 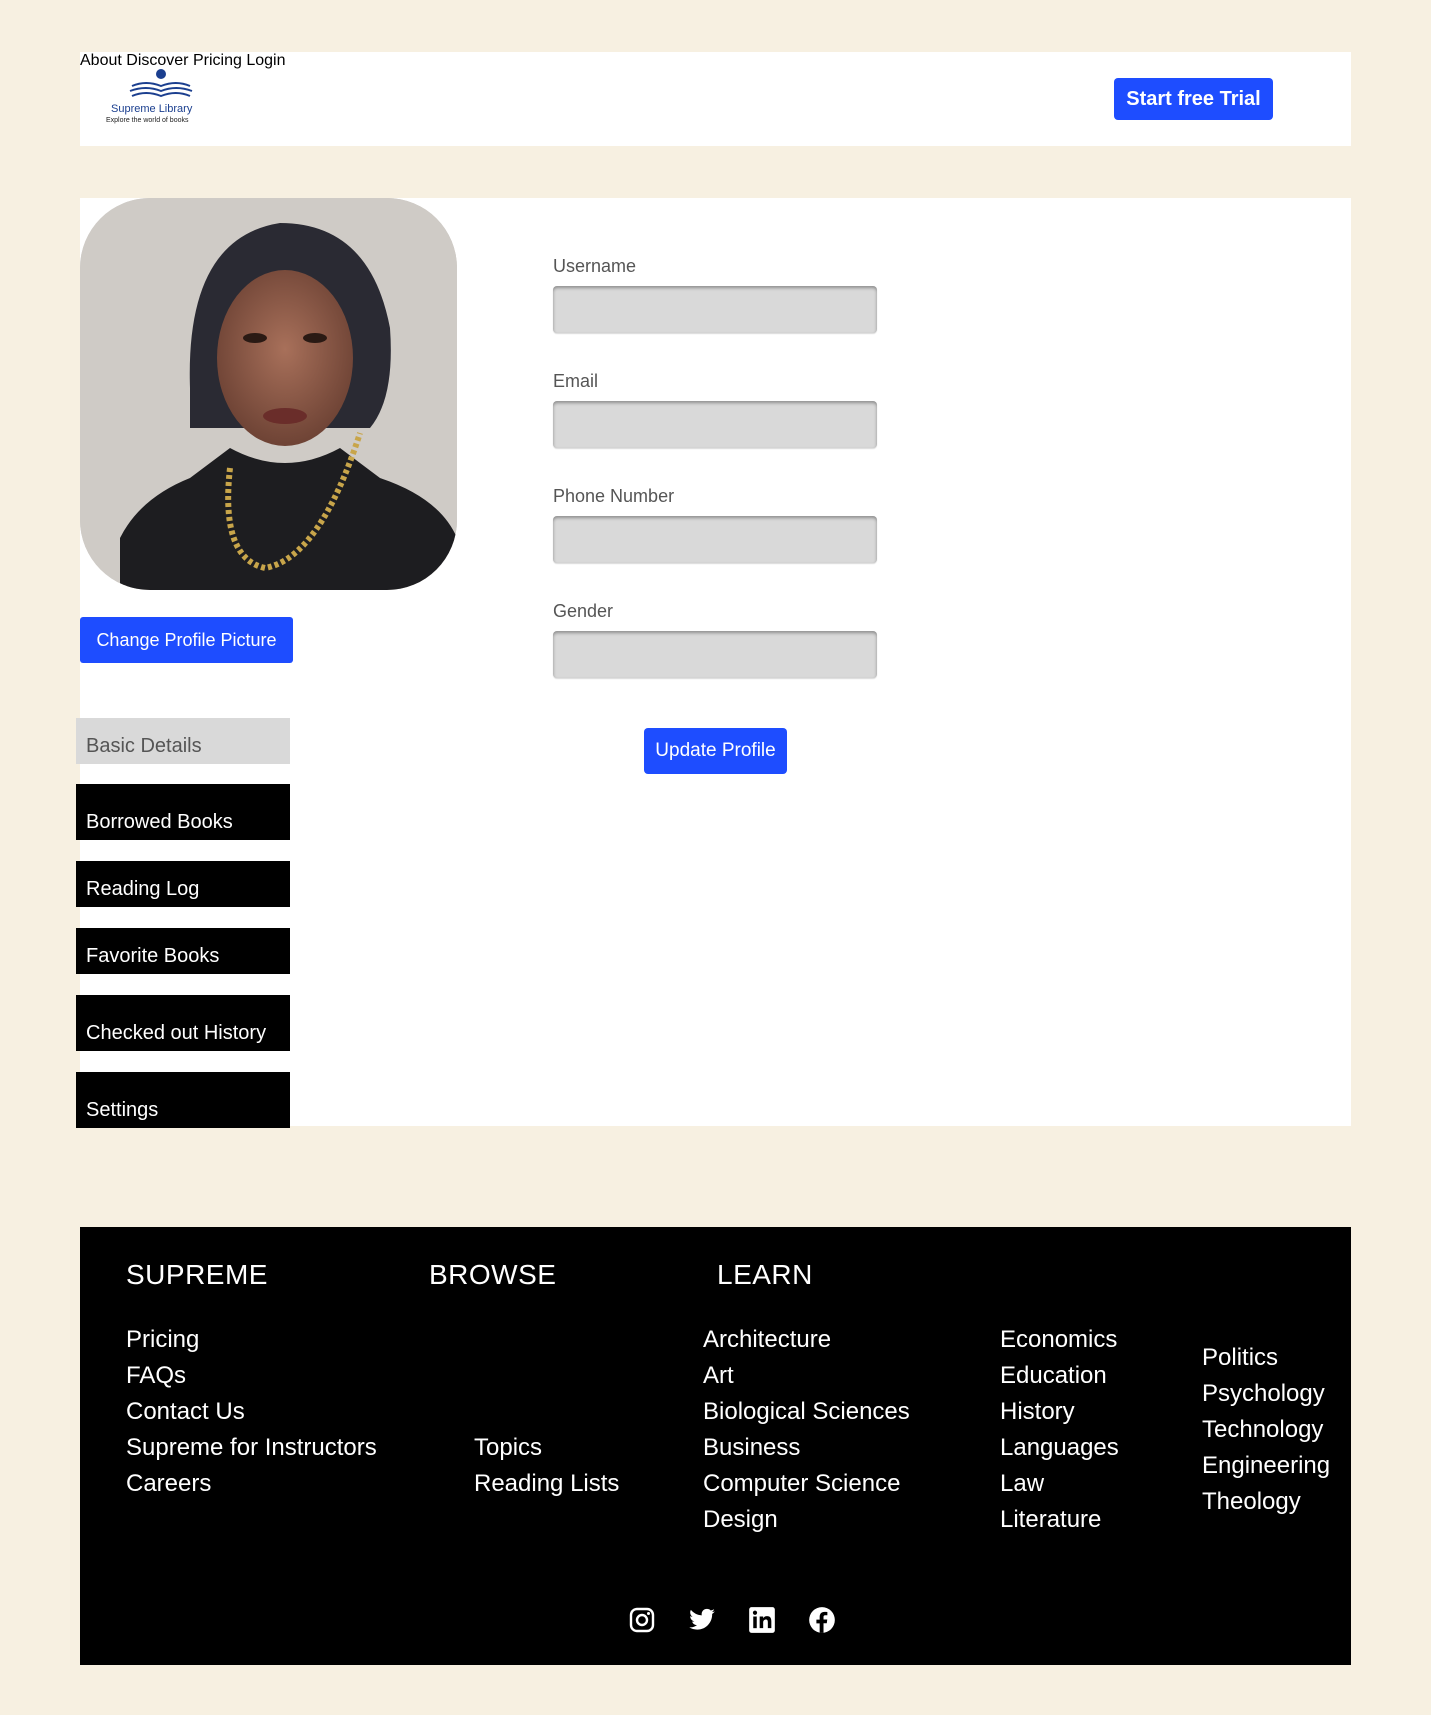 What do you see at coordinates (152, 109) in the screenshot?
I see `logo-name: Supreme Library` at bounding box center [152, 109].